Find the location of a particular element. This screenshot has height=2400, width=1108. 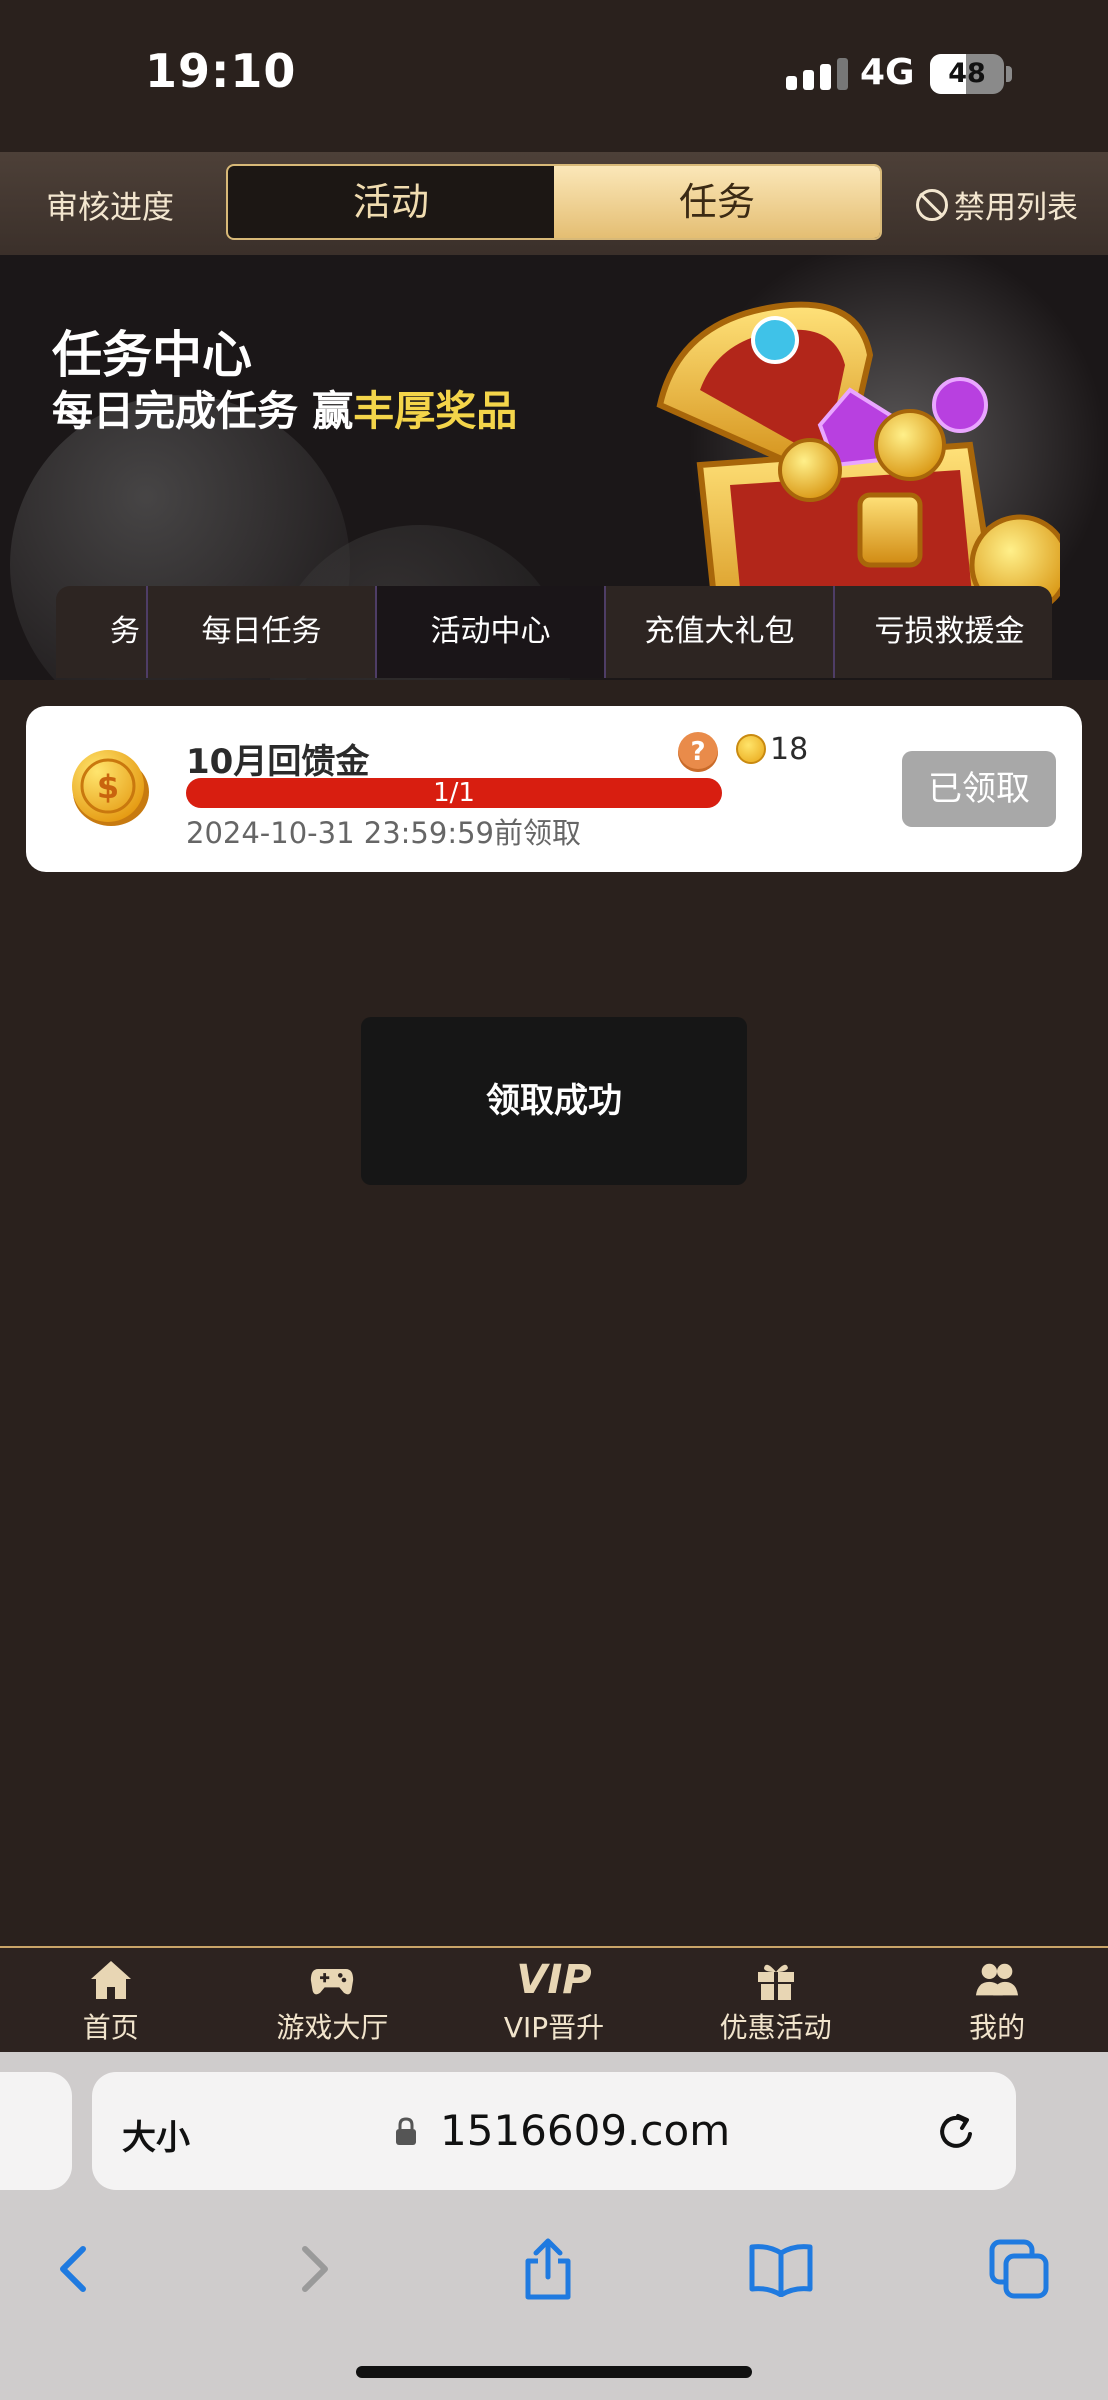

reload-icon is located at coordinates (957, 2131).